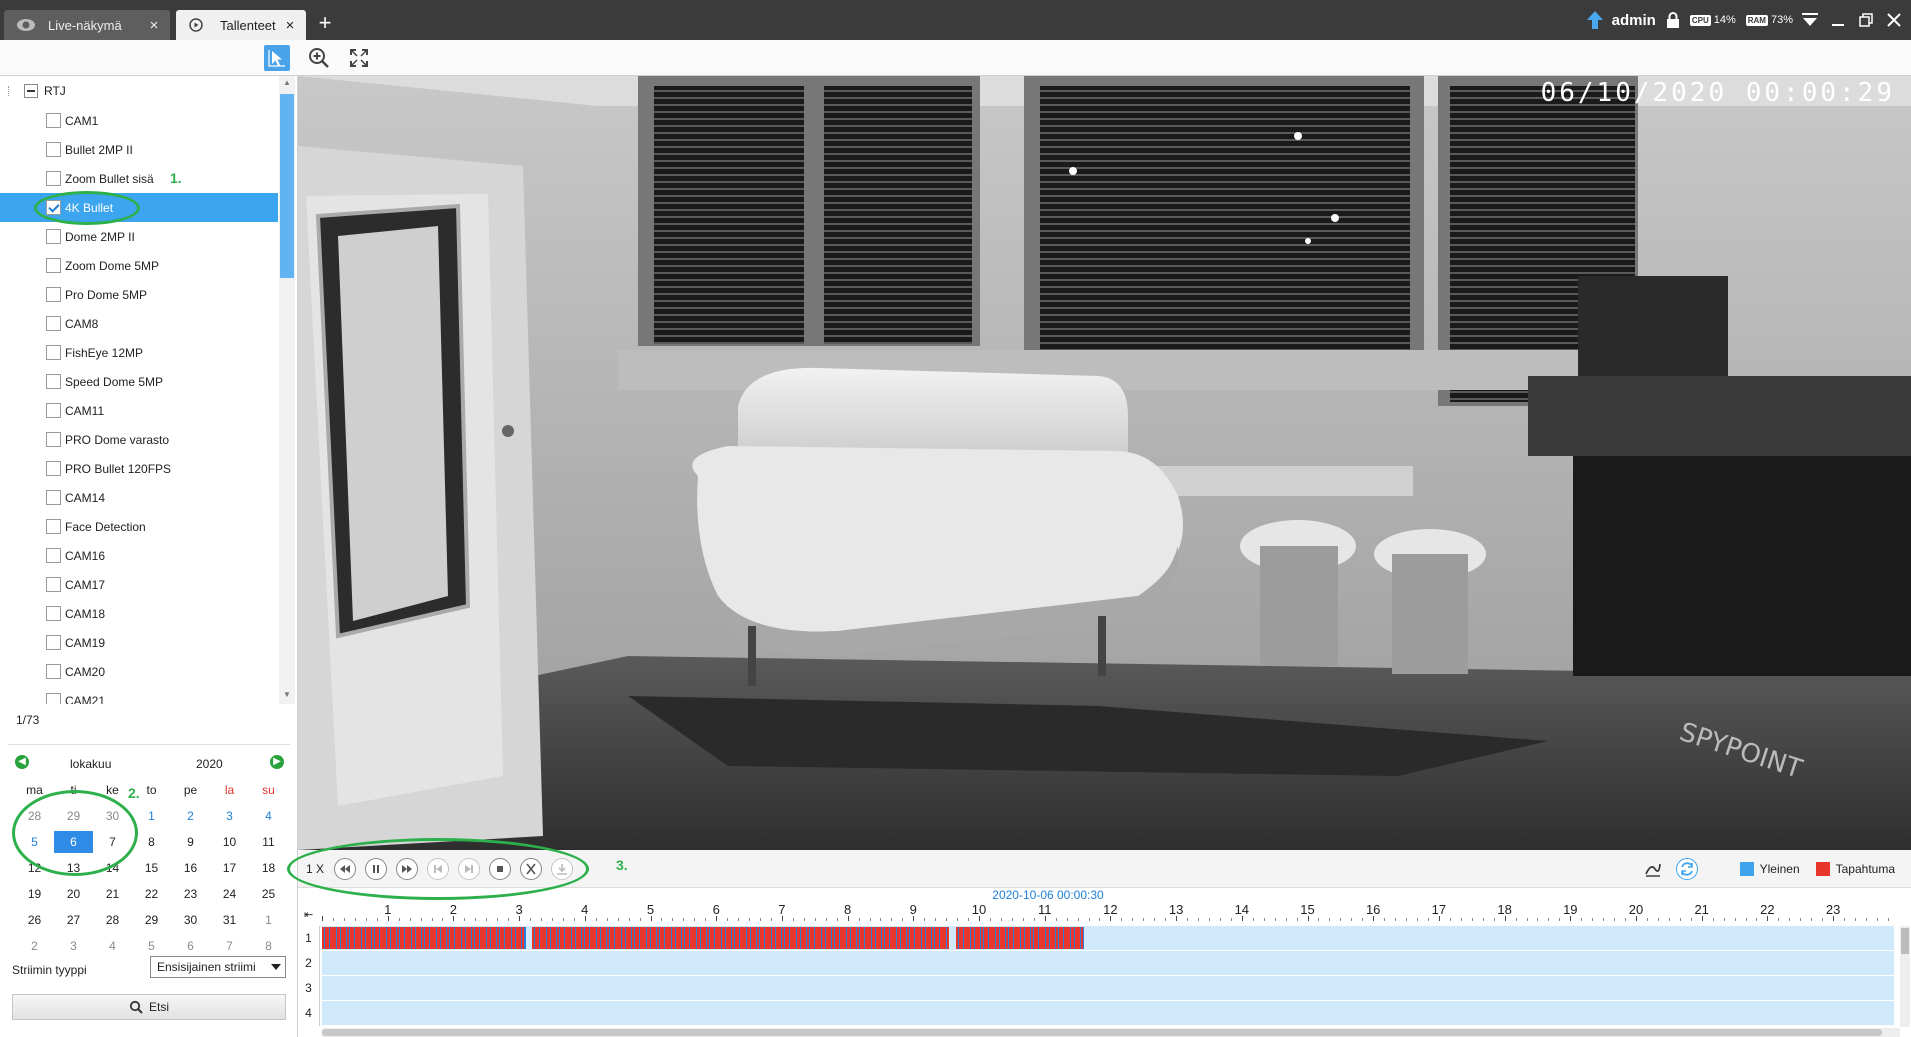 The image size is (1911, 1037). I want to click on clip-button, so click(531, 869).